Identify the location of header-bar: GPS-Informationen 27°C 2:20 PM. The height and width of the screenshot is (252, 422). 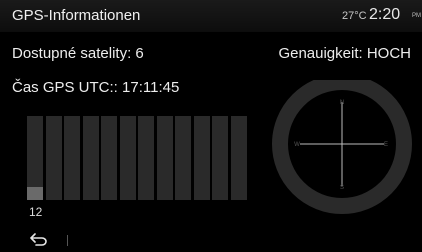
(211, 16).